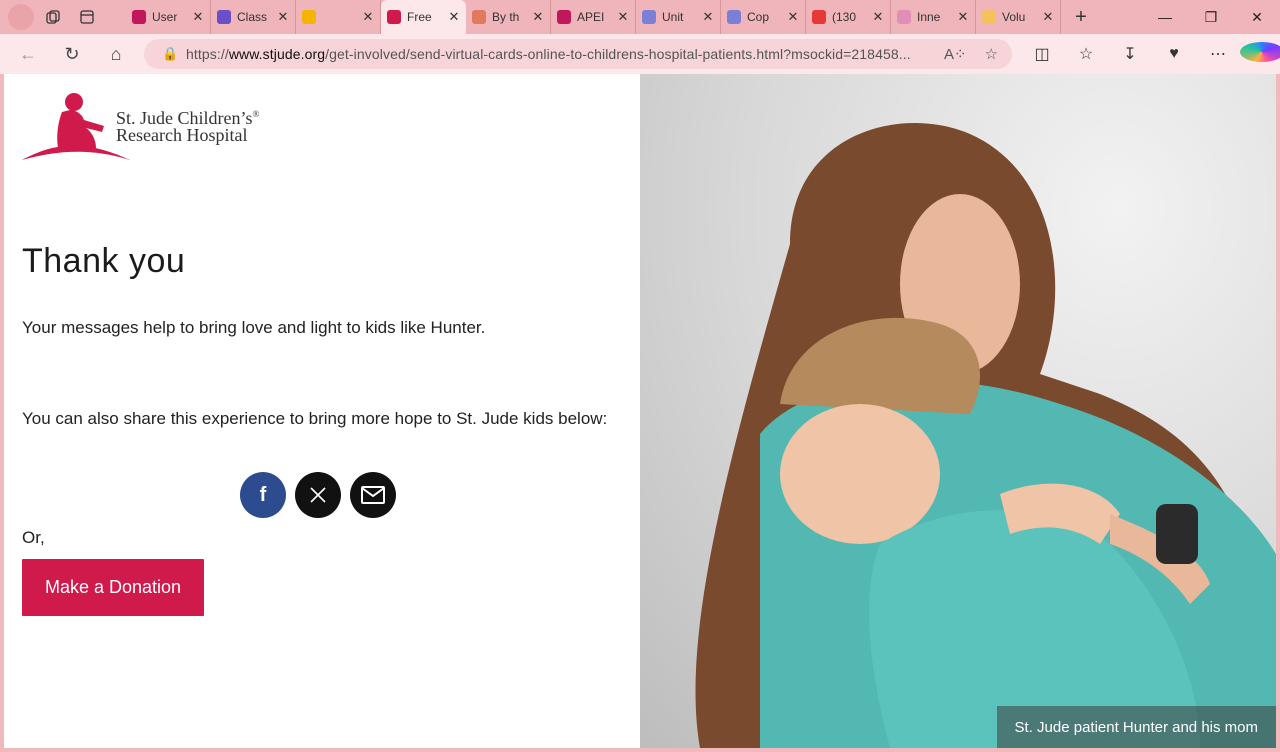 The image size is (1280, 752). What do you see at coordinates (113, 587) in the screenshot?
I see `make-donation-button: Make a Donation` at bounding box center [113, 587].